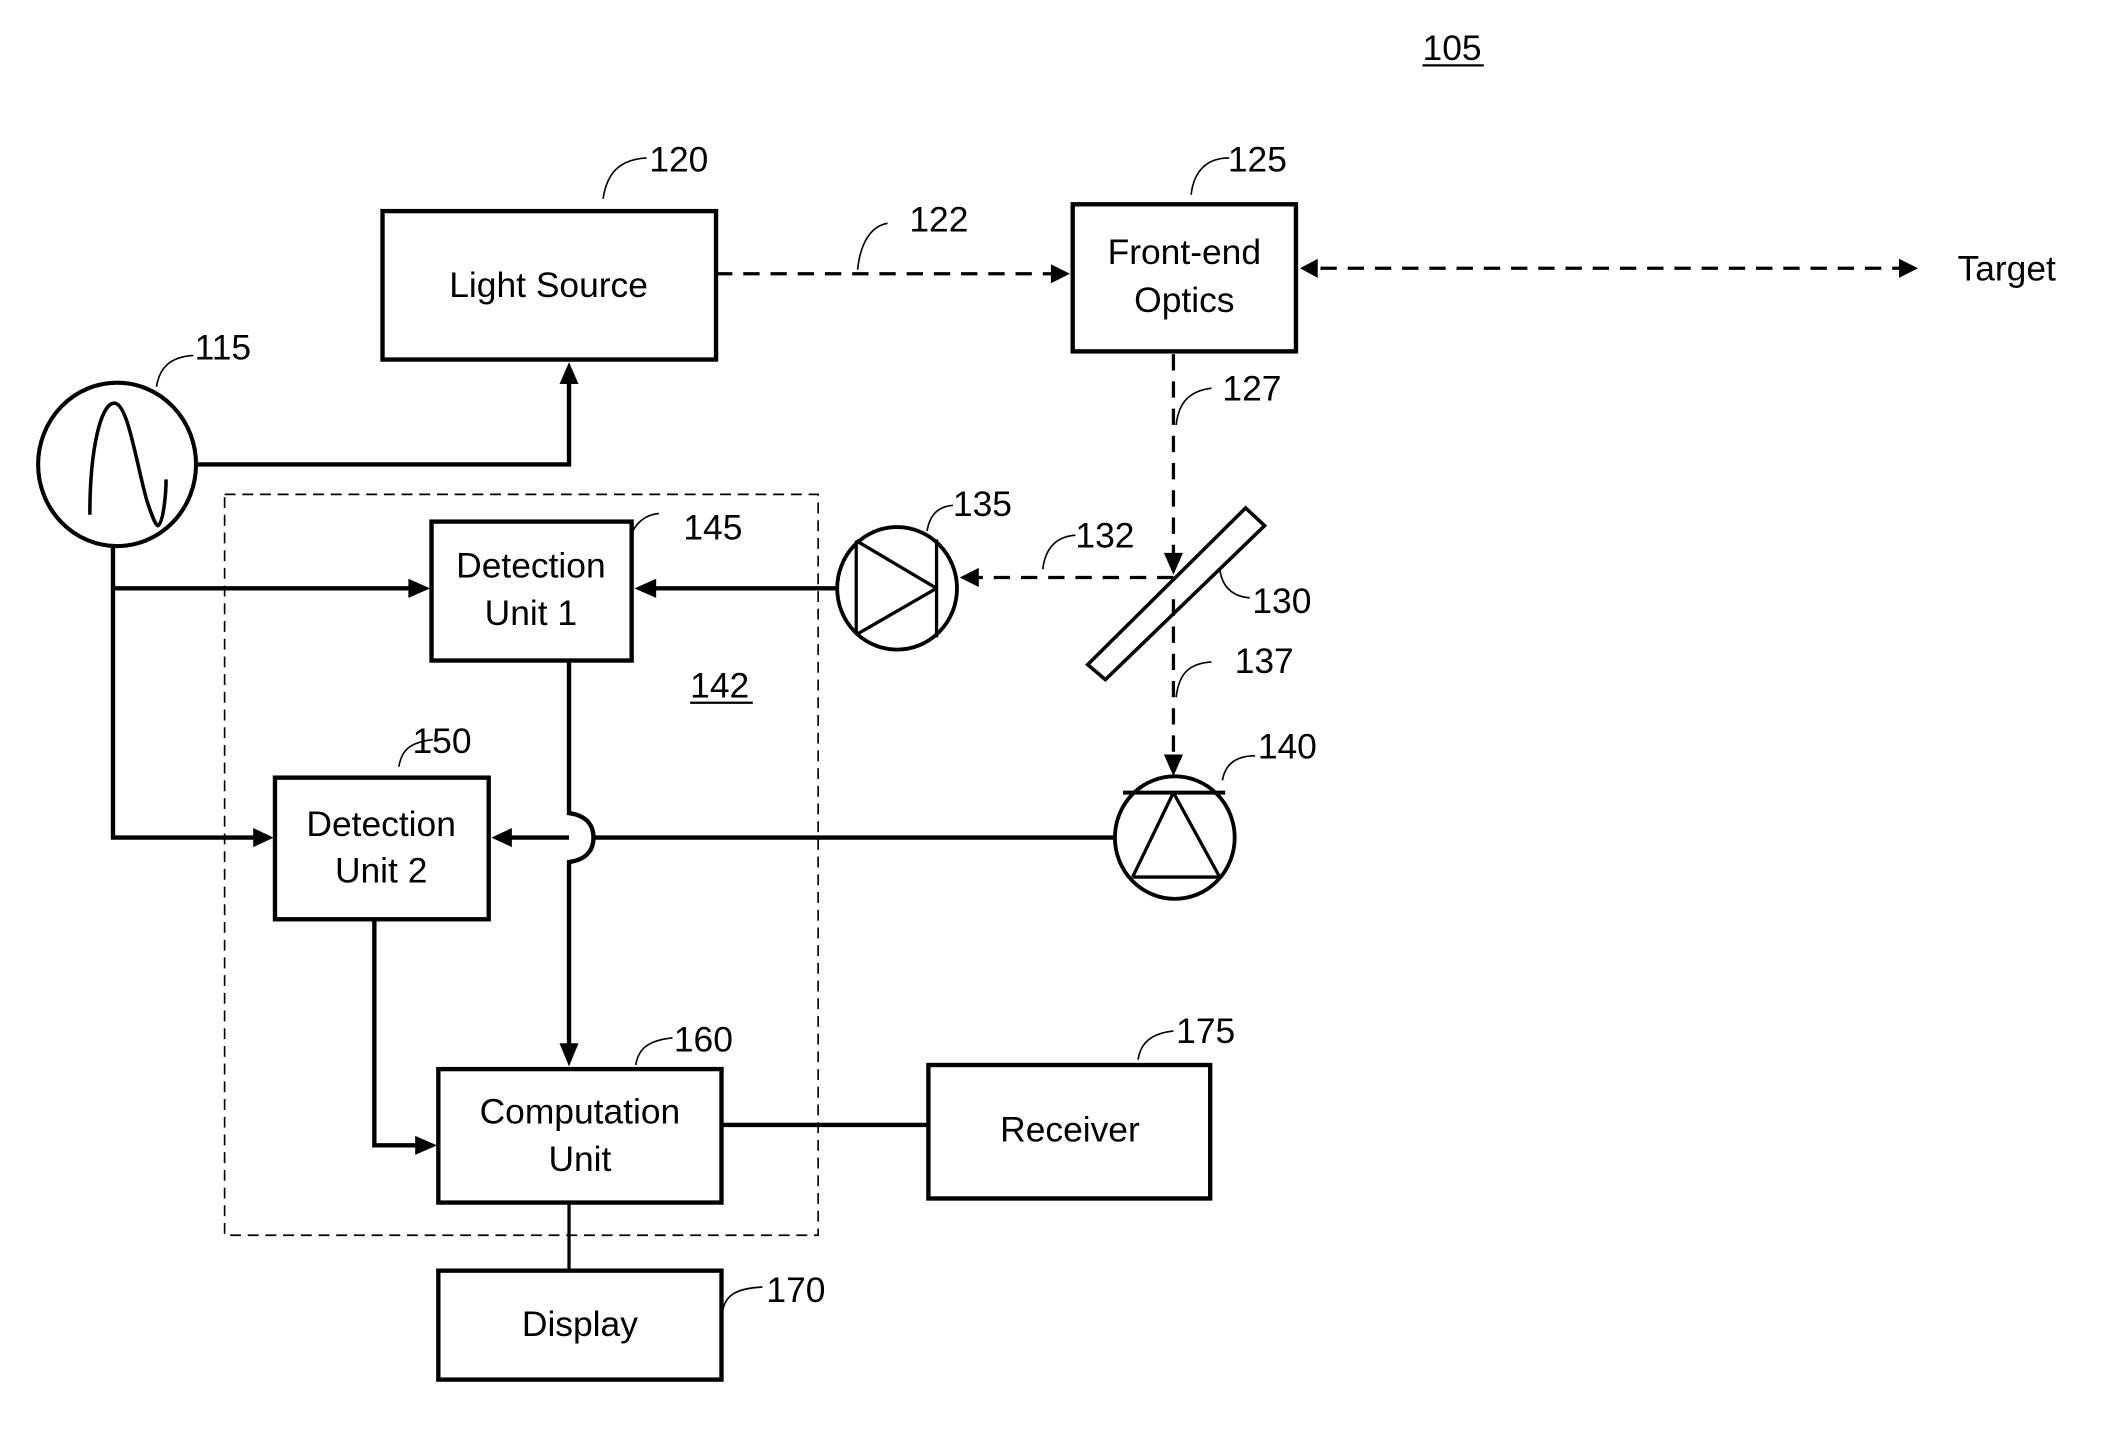 The image size is (2110, 1430). I want to click on beam-splitter-leader, so click(1234, 584).